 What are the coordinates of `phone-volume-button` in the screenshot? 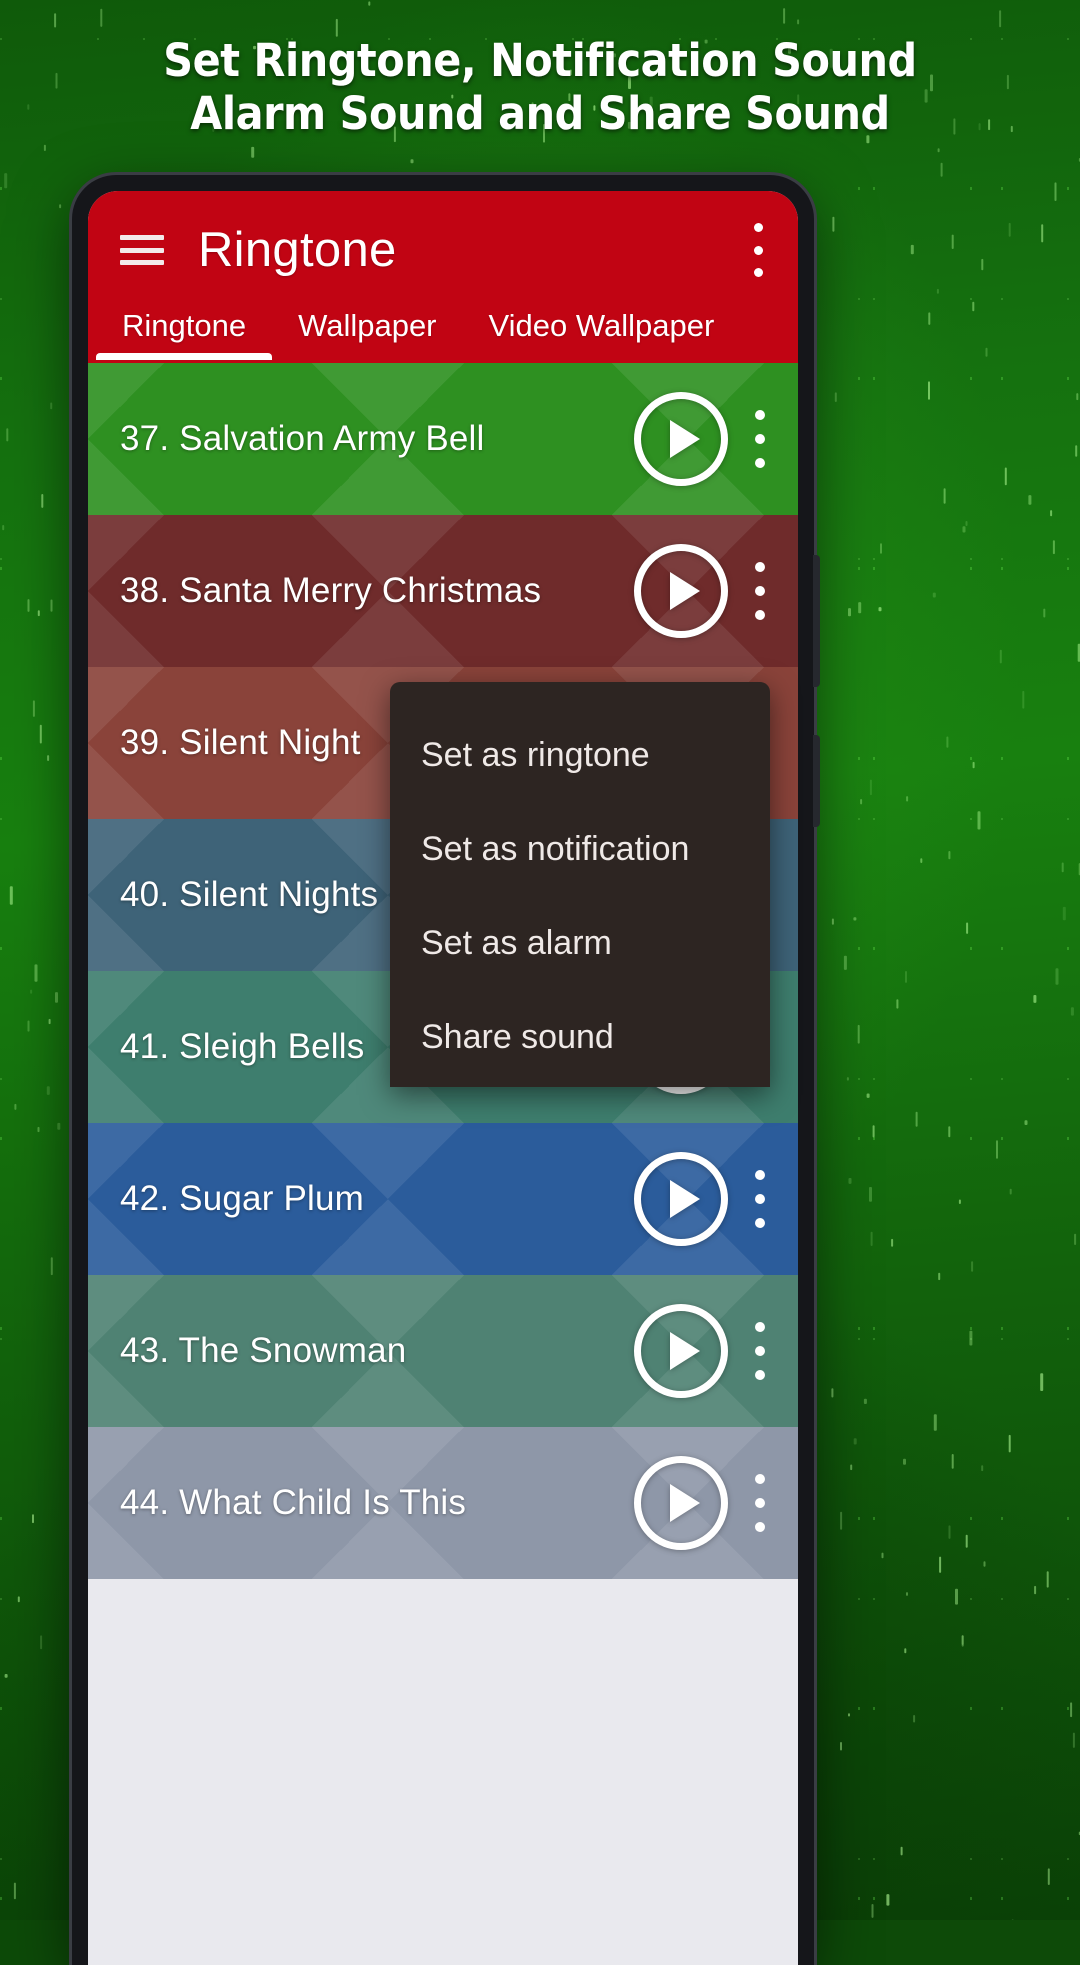 It's located at (816, 621).